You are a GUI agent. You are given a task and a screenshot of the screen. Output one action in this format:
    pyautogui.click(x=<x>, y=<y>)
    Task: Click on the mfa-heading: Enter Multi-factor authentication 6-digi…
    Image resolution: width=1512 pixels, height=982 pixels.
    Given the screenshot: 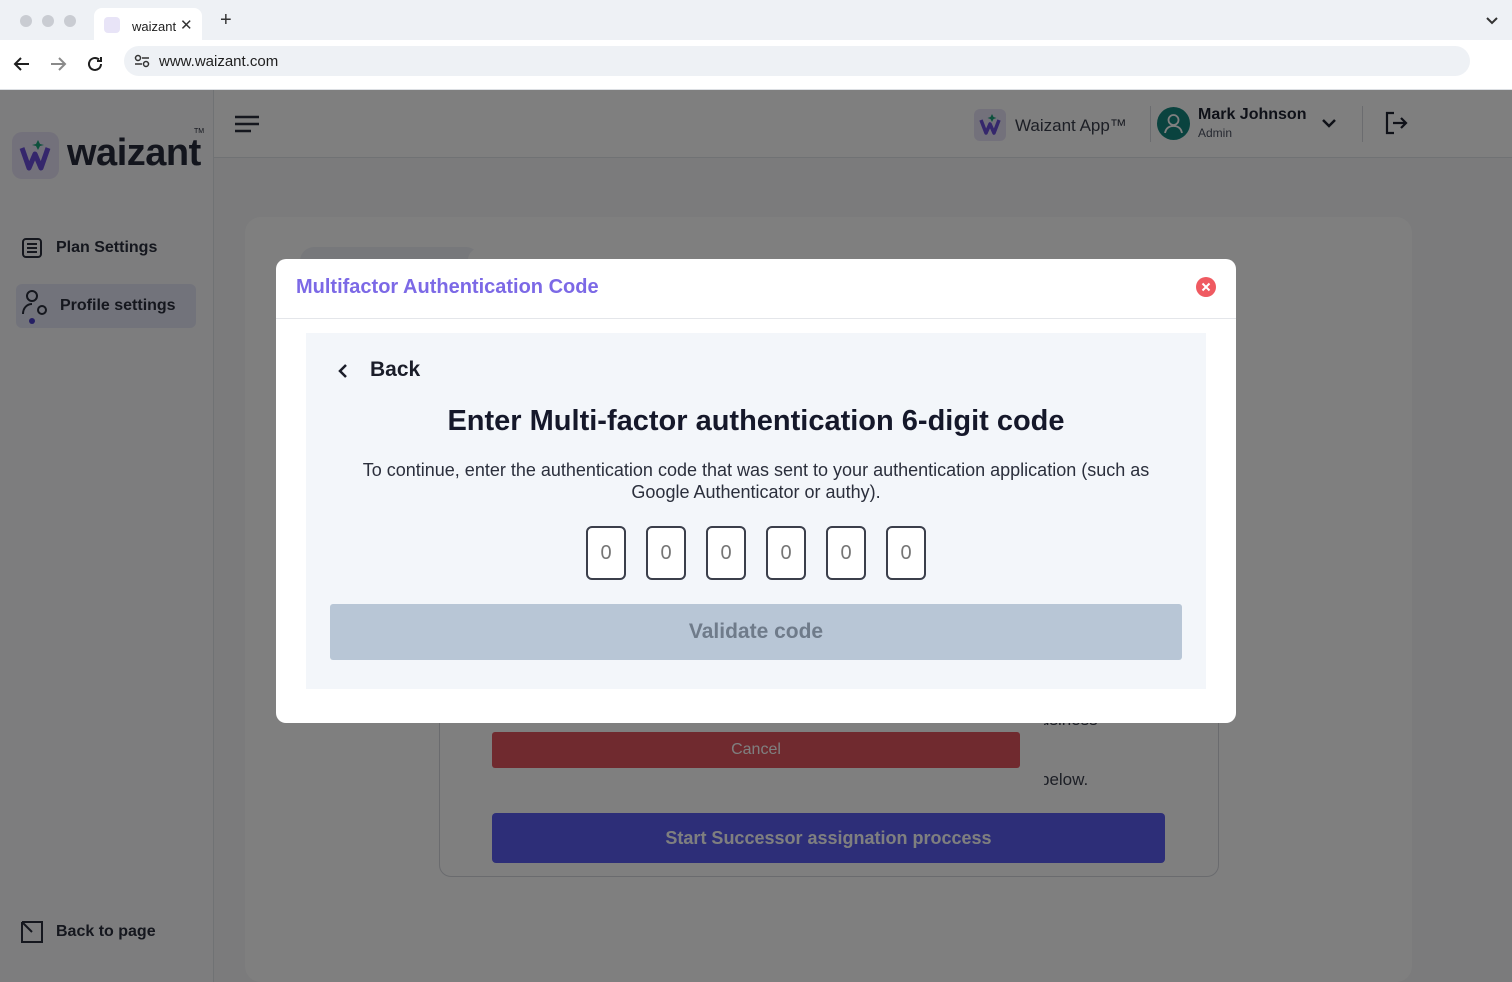 What is the action you would take?
    pyautogui.click(x=756, y=421)
    